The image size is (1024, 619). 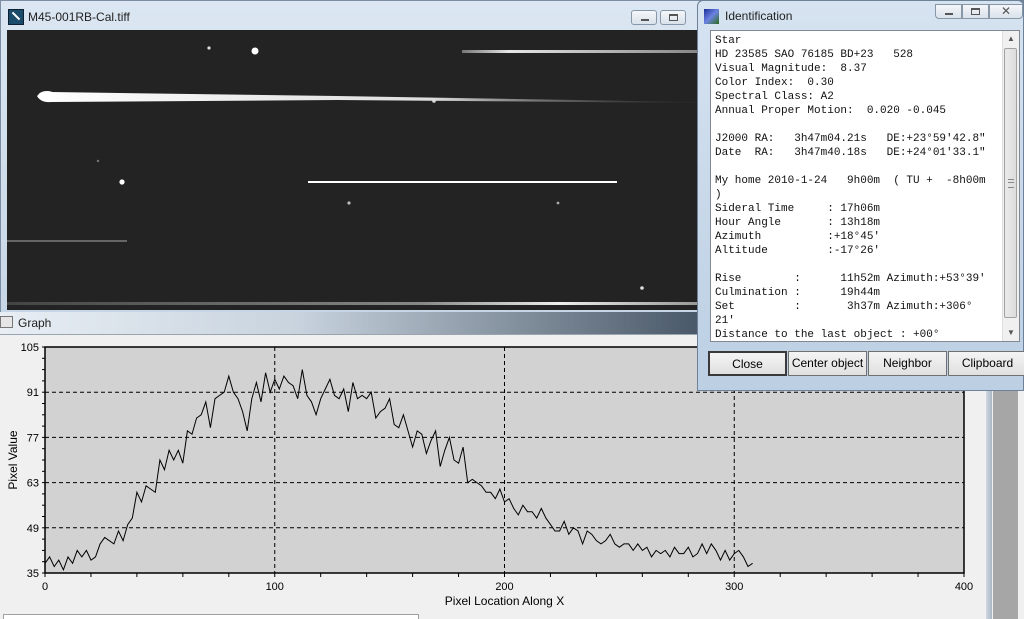 I want to click on x-tick-label: 100, so click(x=275, y=587).